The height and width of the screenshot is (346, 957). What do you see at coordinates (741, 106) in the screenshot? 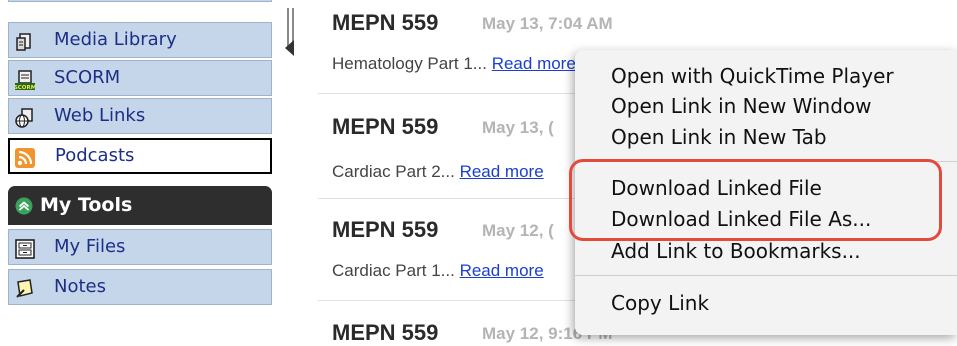
I see `menu-item-open-new-window: Open Link in New Window` at bounding box center [741, 106].